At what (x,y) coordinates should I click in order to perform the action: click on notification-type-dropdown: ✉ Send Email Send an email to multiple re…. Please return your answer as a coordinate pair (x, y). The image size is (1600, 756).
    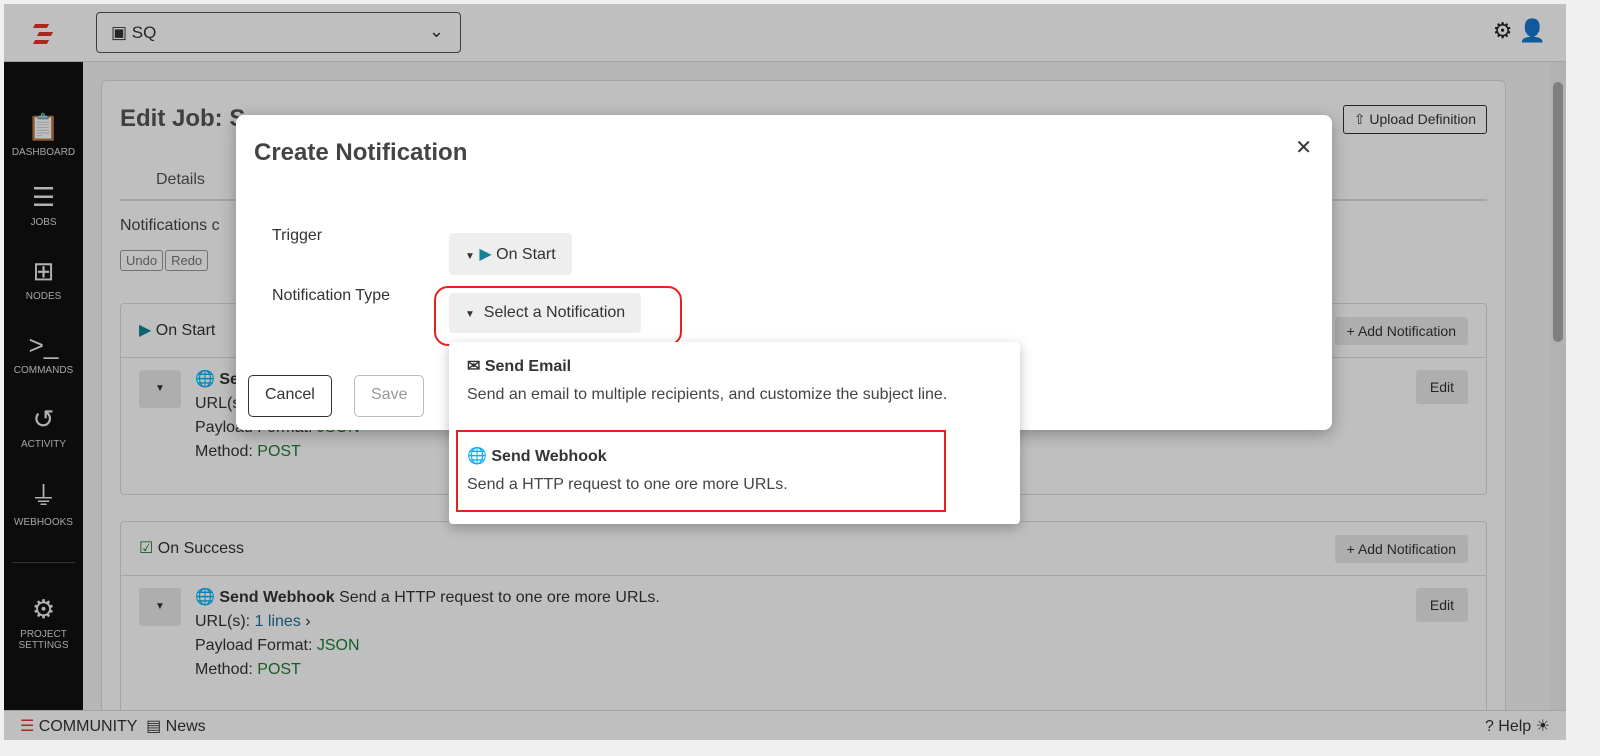
    Looking at the image, I should click on (734, 433).